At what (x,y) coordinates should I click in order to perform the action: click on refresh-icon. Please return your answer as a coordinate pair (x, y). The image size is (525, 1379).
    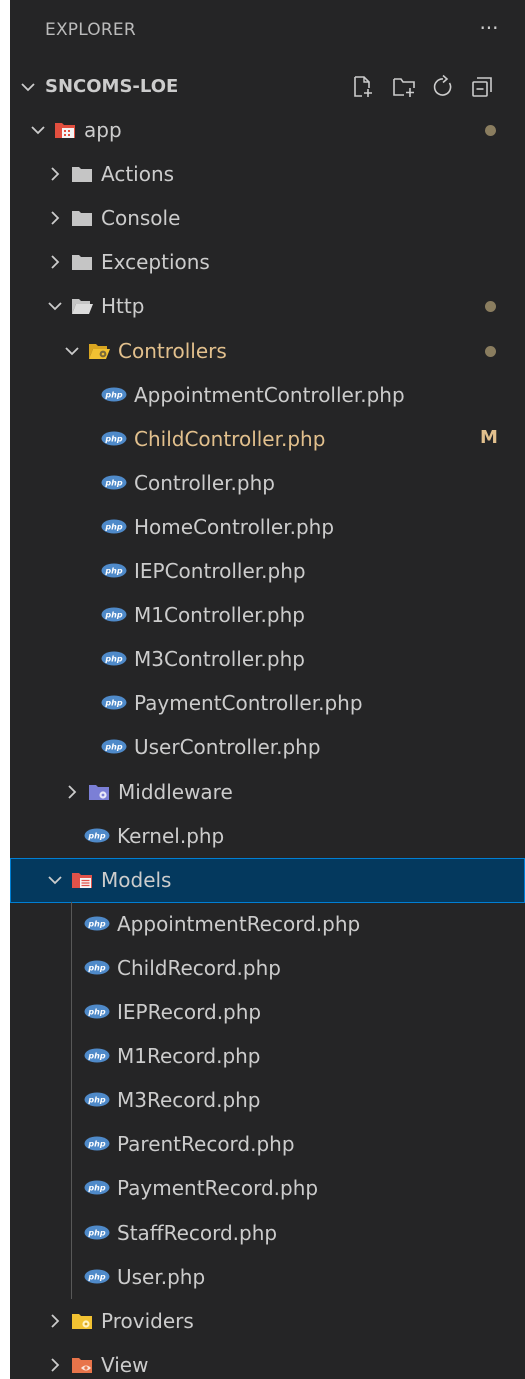
    Looking at the image, I should click on (443, 87).